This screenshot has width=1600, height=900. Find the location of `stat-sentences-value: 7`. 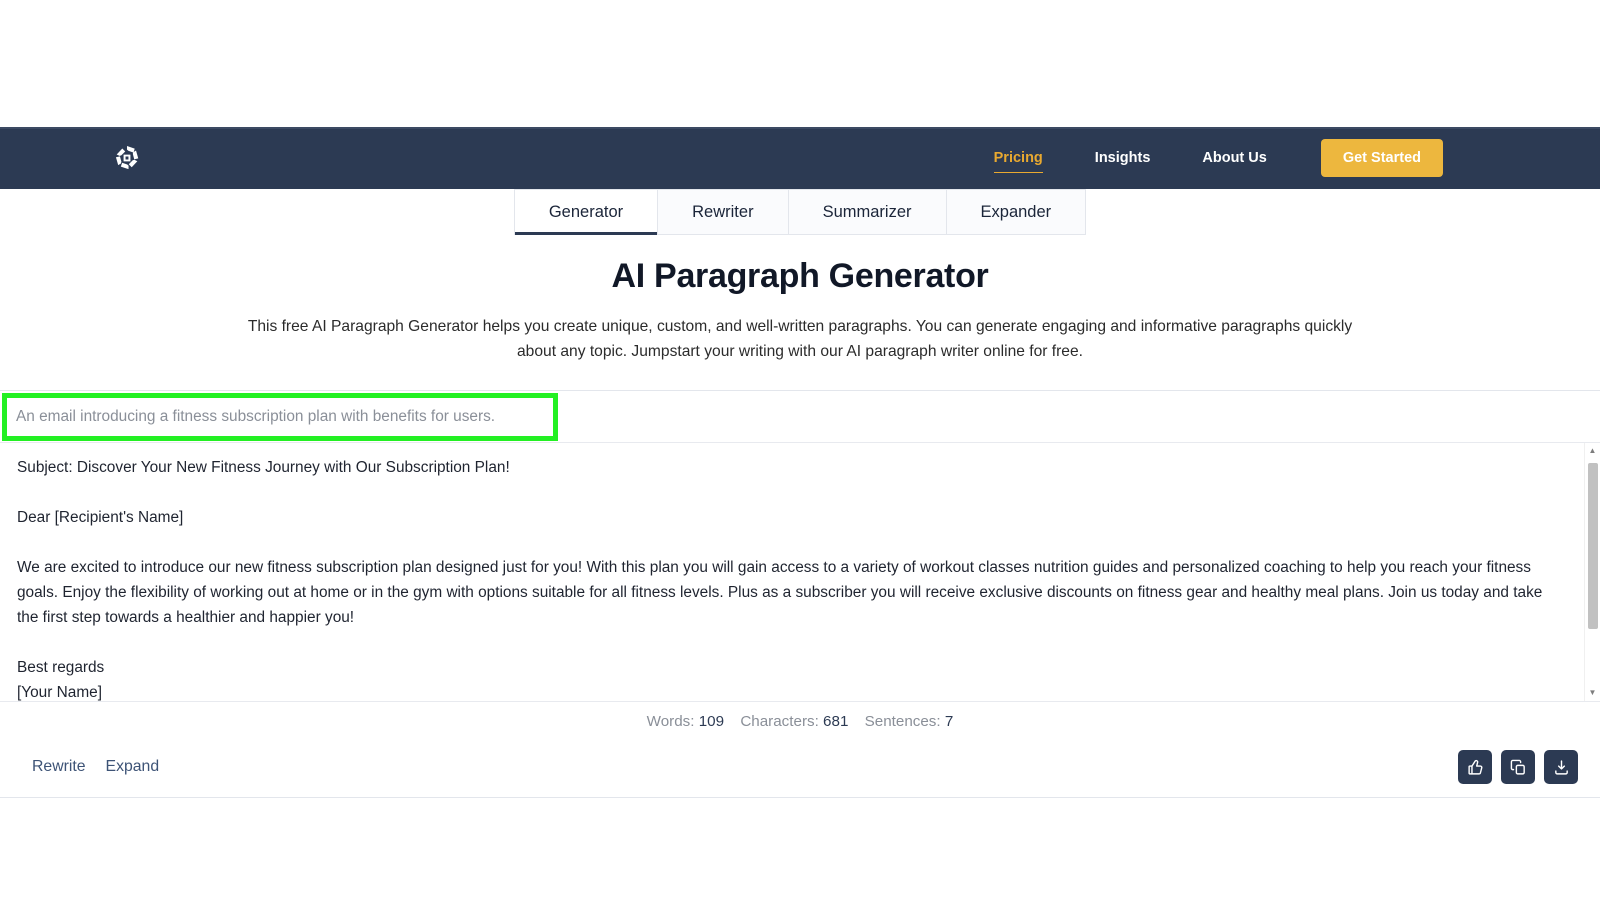

stat-sentences-value: 7 is located at coordinates (949, 721).